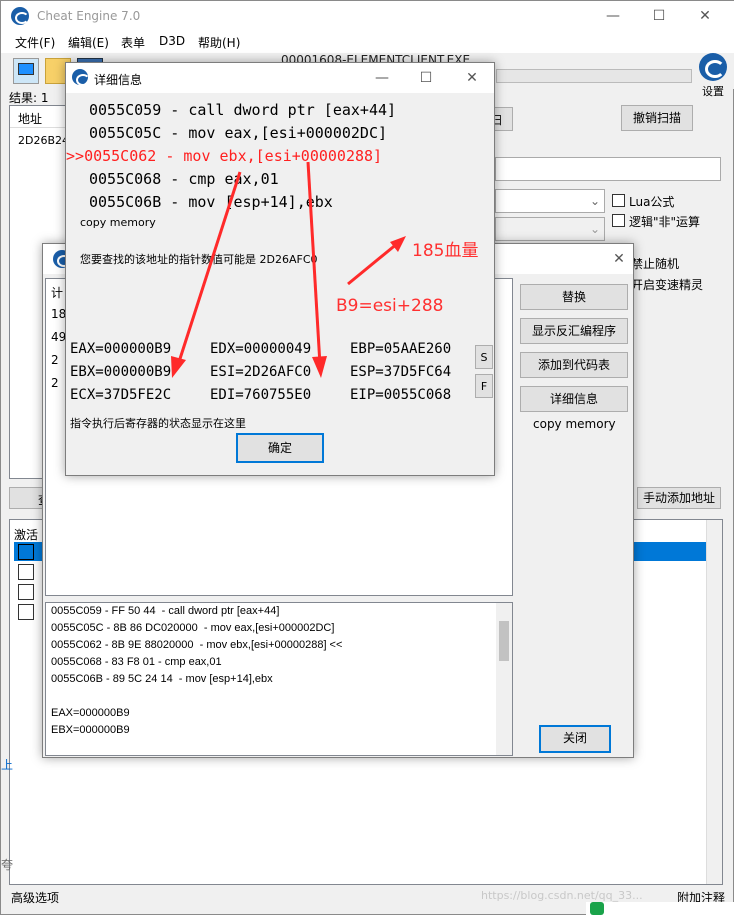  Describe the element at coordinates (445, 251) in the screenshot. I see `annotation-blood: 185血量` at that location.